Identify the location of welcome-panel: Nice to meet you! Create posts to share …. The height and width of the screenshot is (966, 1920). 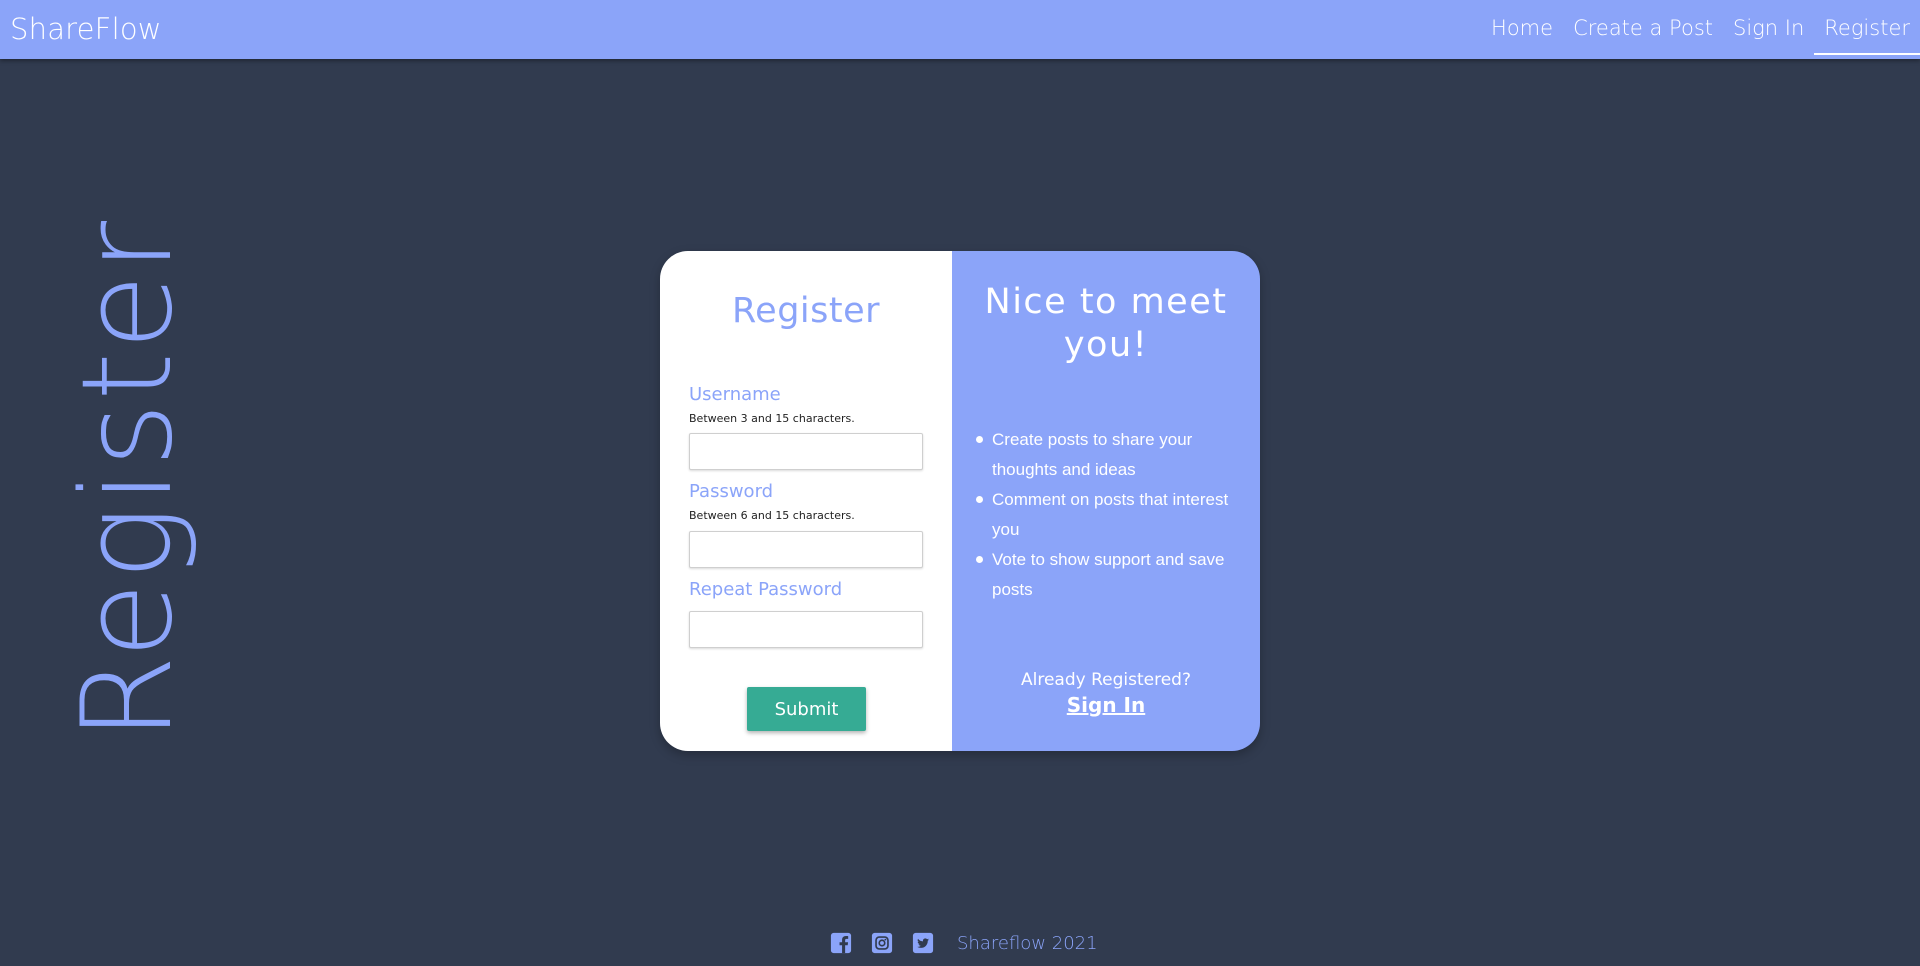
(1106, 501).